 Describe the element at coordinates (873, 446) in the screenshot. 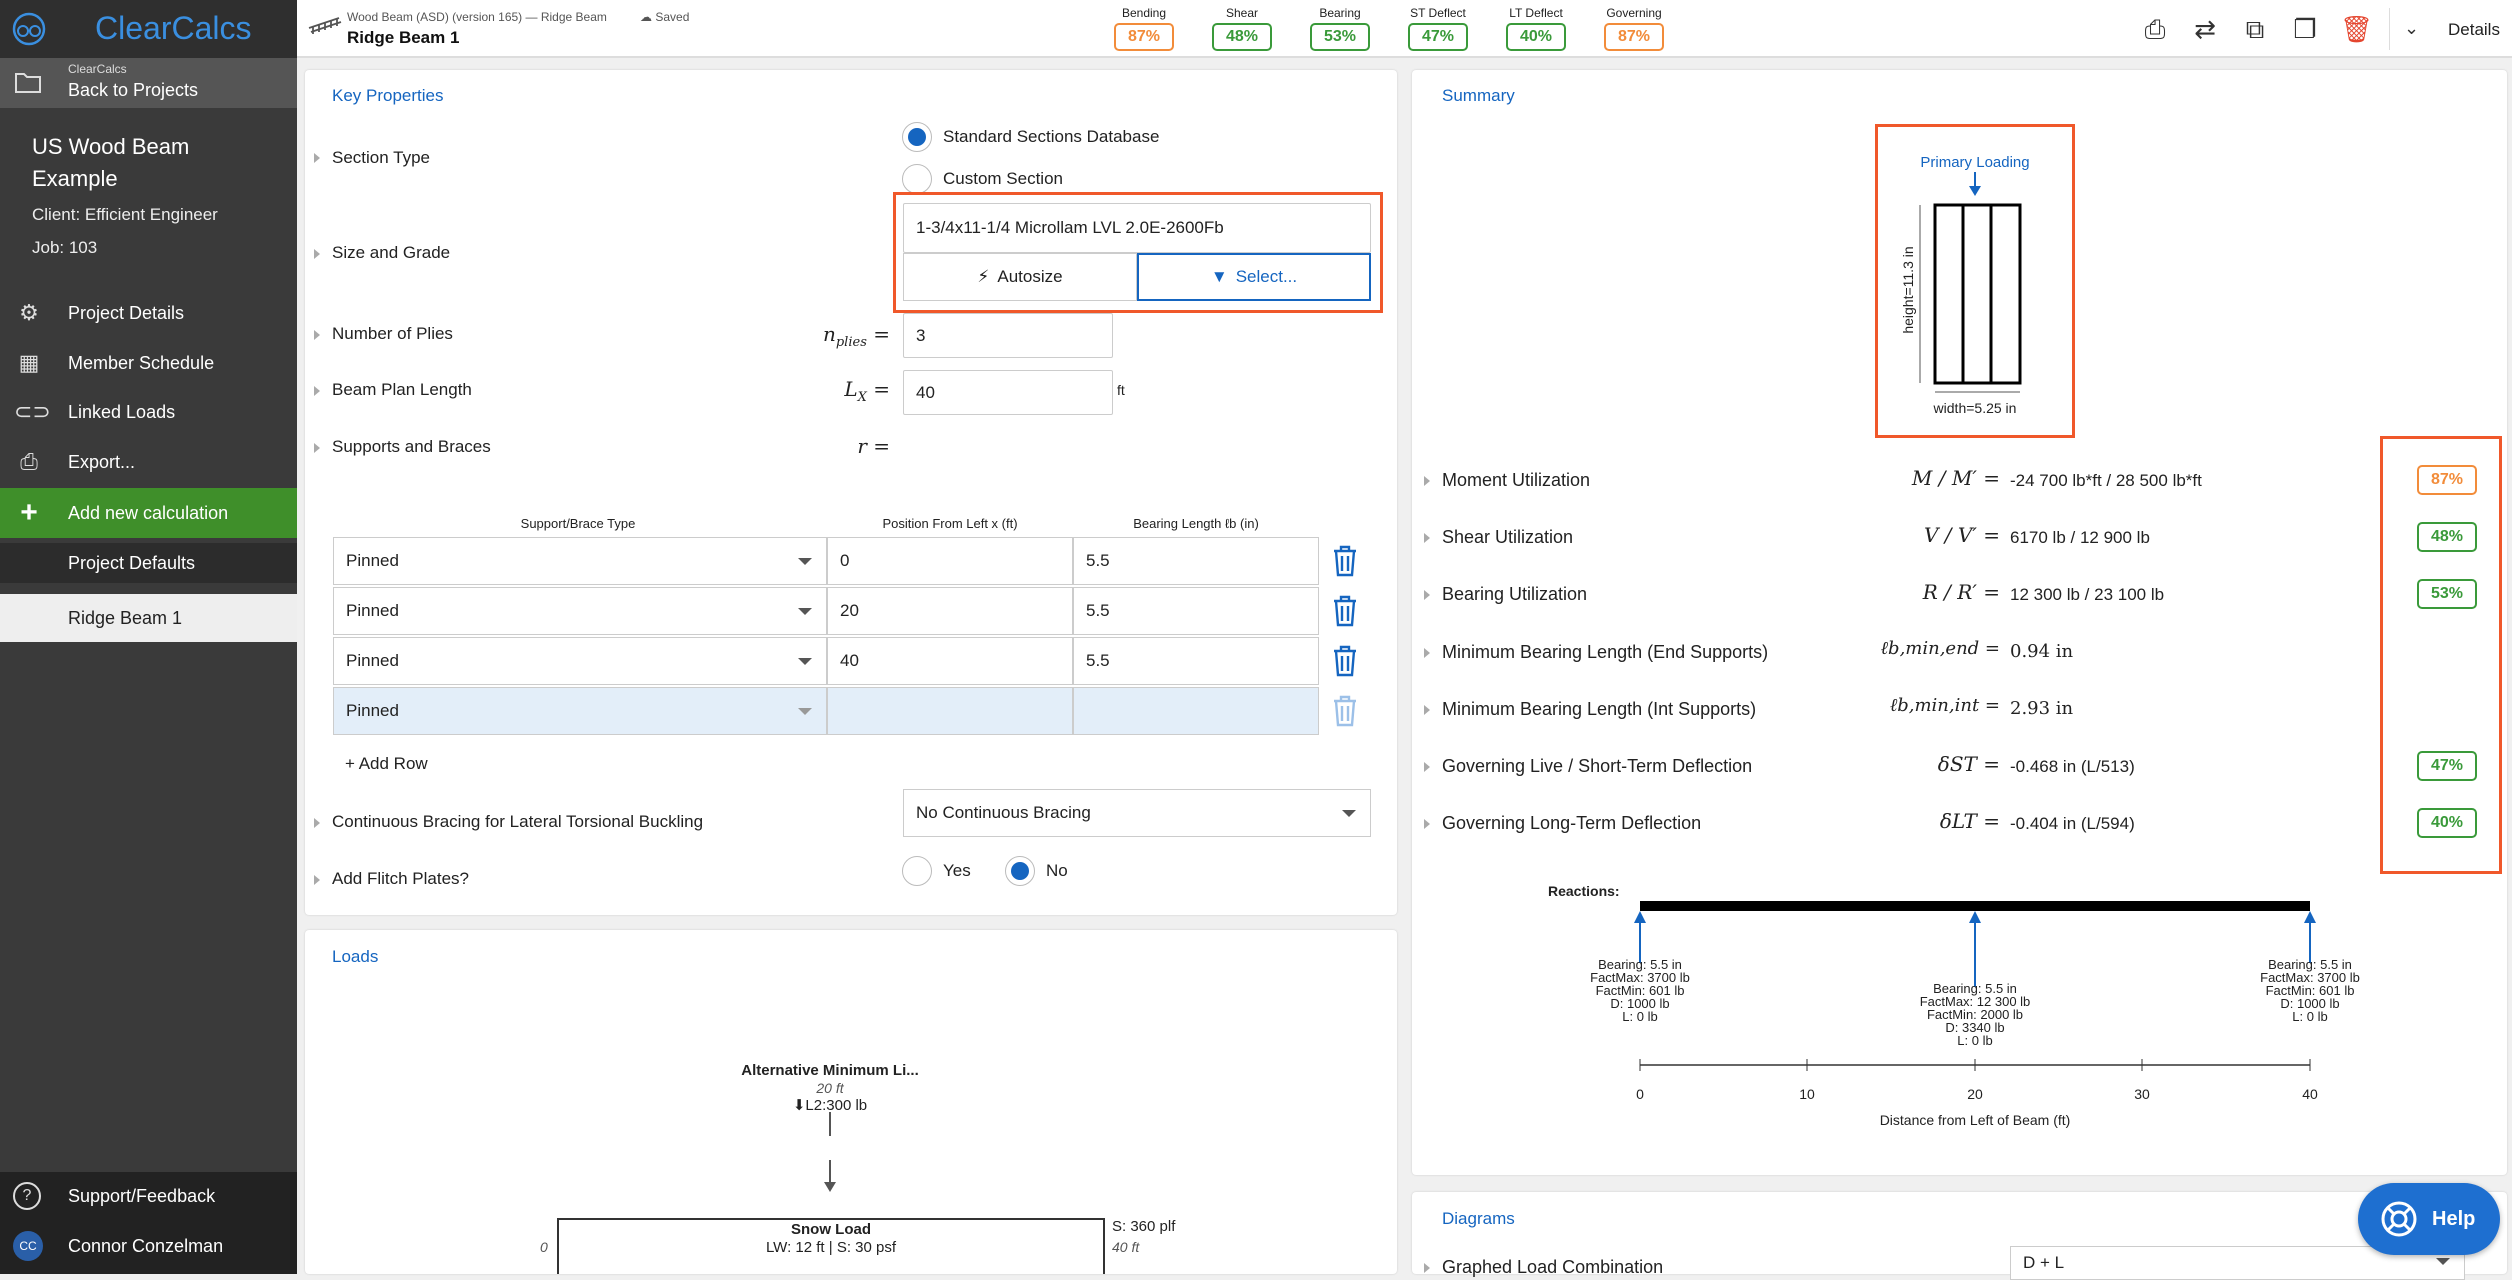

I see `supports-symbol: r =` at that location.